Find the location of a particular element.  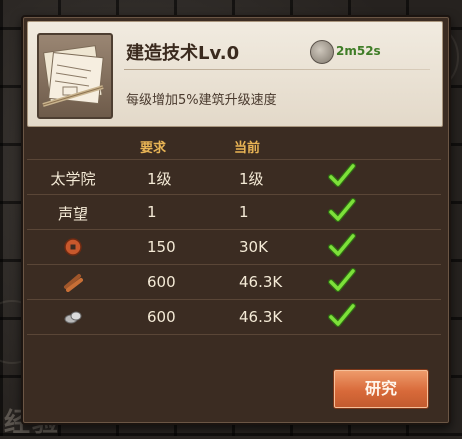

current-value: 30K is located at coordinates (253, 247).